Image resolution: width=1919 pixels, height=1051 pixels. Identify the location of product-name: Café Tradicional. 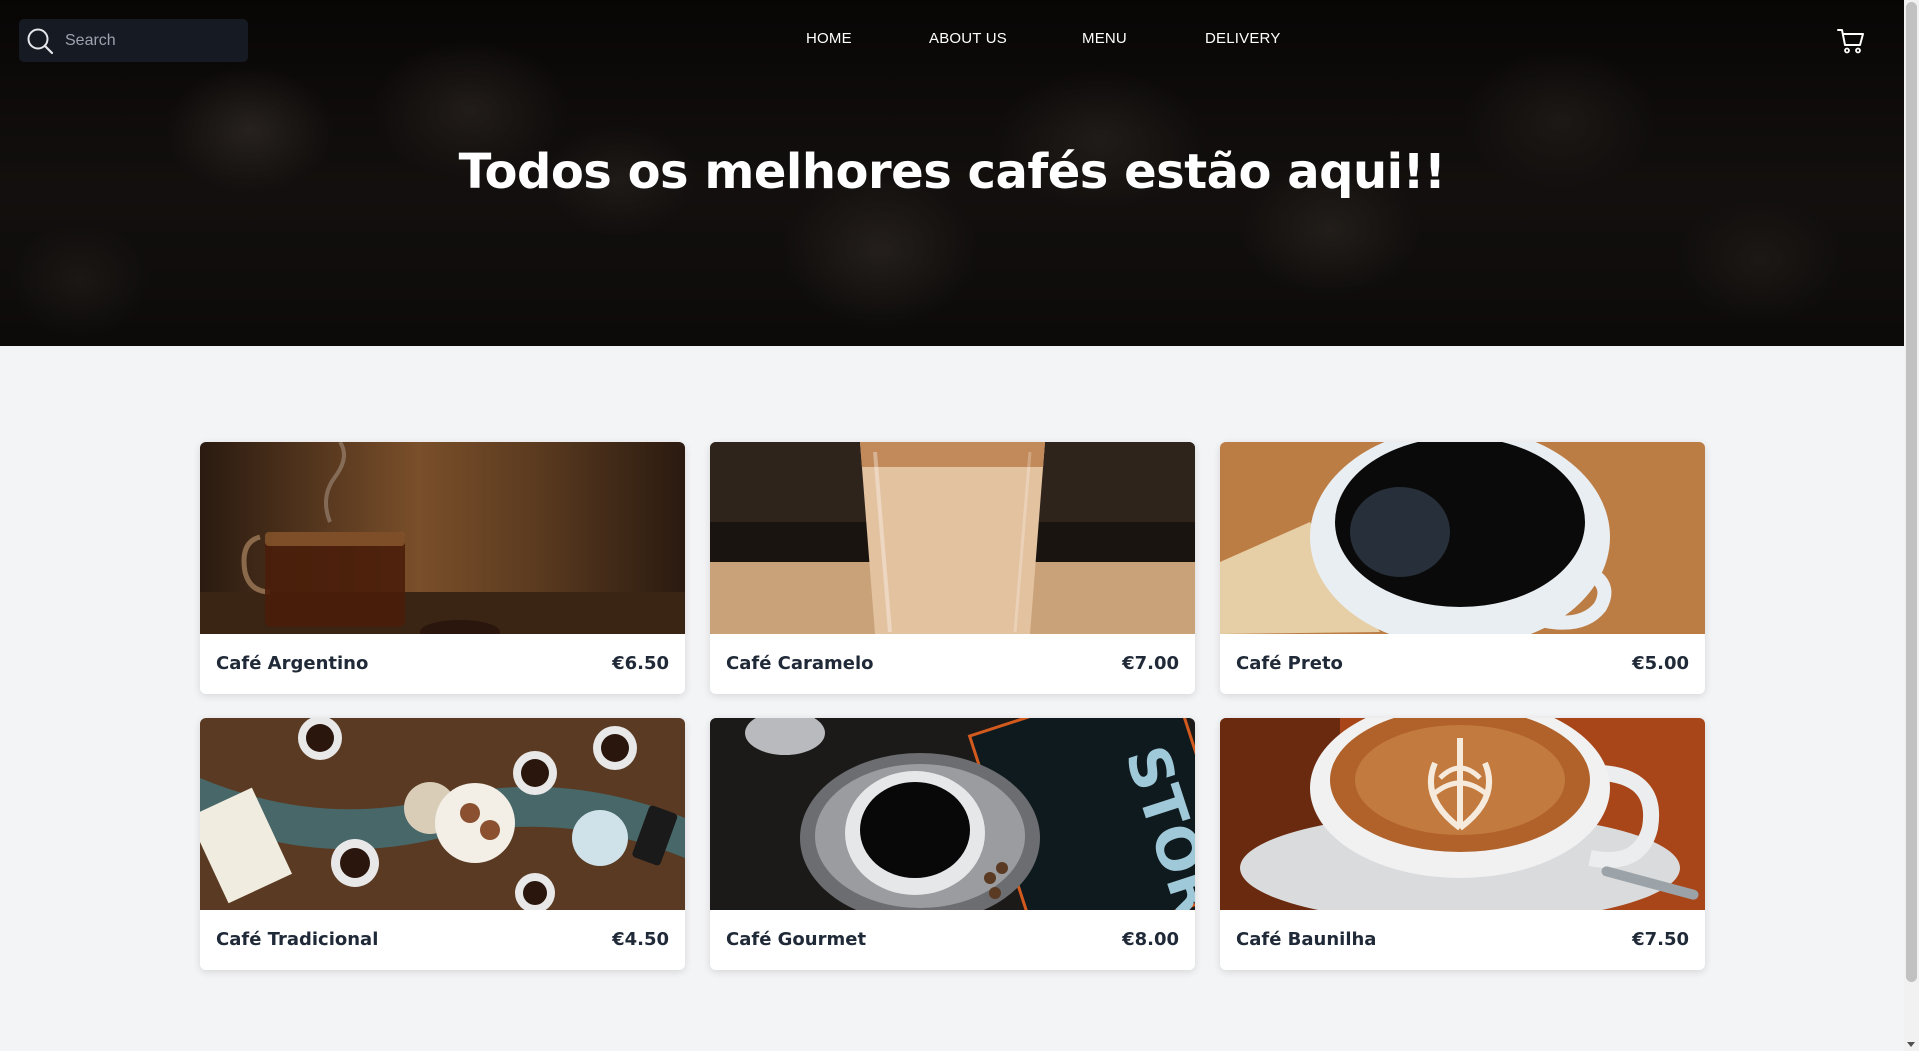
(297, 939).